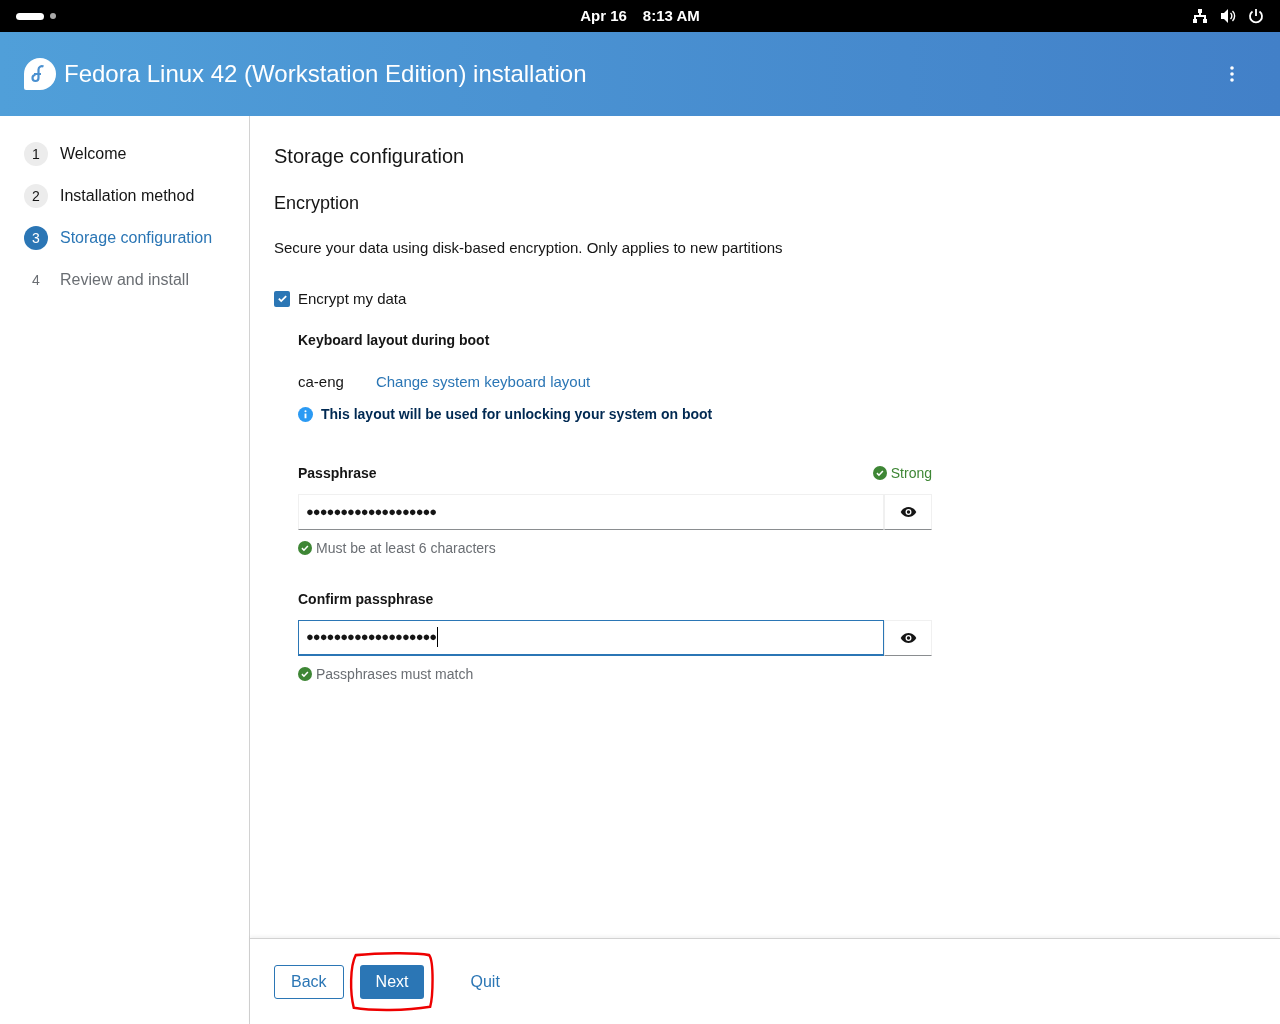  Describe the element at coordinates (124, 280) in the screenshot. I see `step-label: Review and install` at that location.